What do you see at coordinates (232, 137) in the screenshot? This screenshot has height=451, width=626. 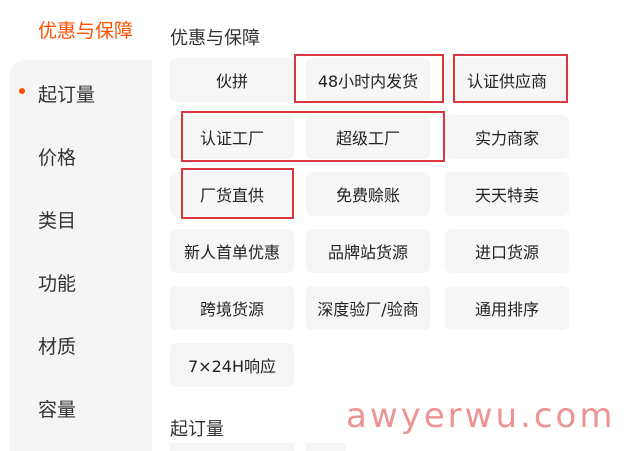 I see `chip-certified-factory: 认证工厂` at bounding box center [232, 137].